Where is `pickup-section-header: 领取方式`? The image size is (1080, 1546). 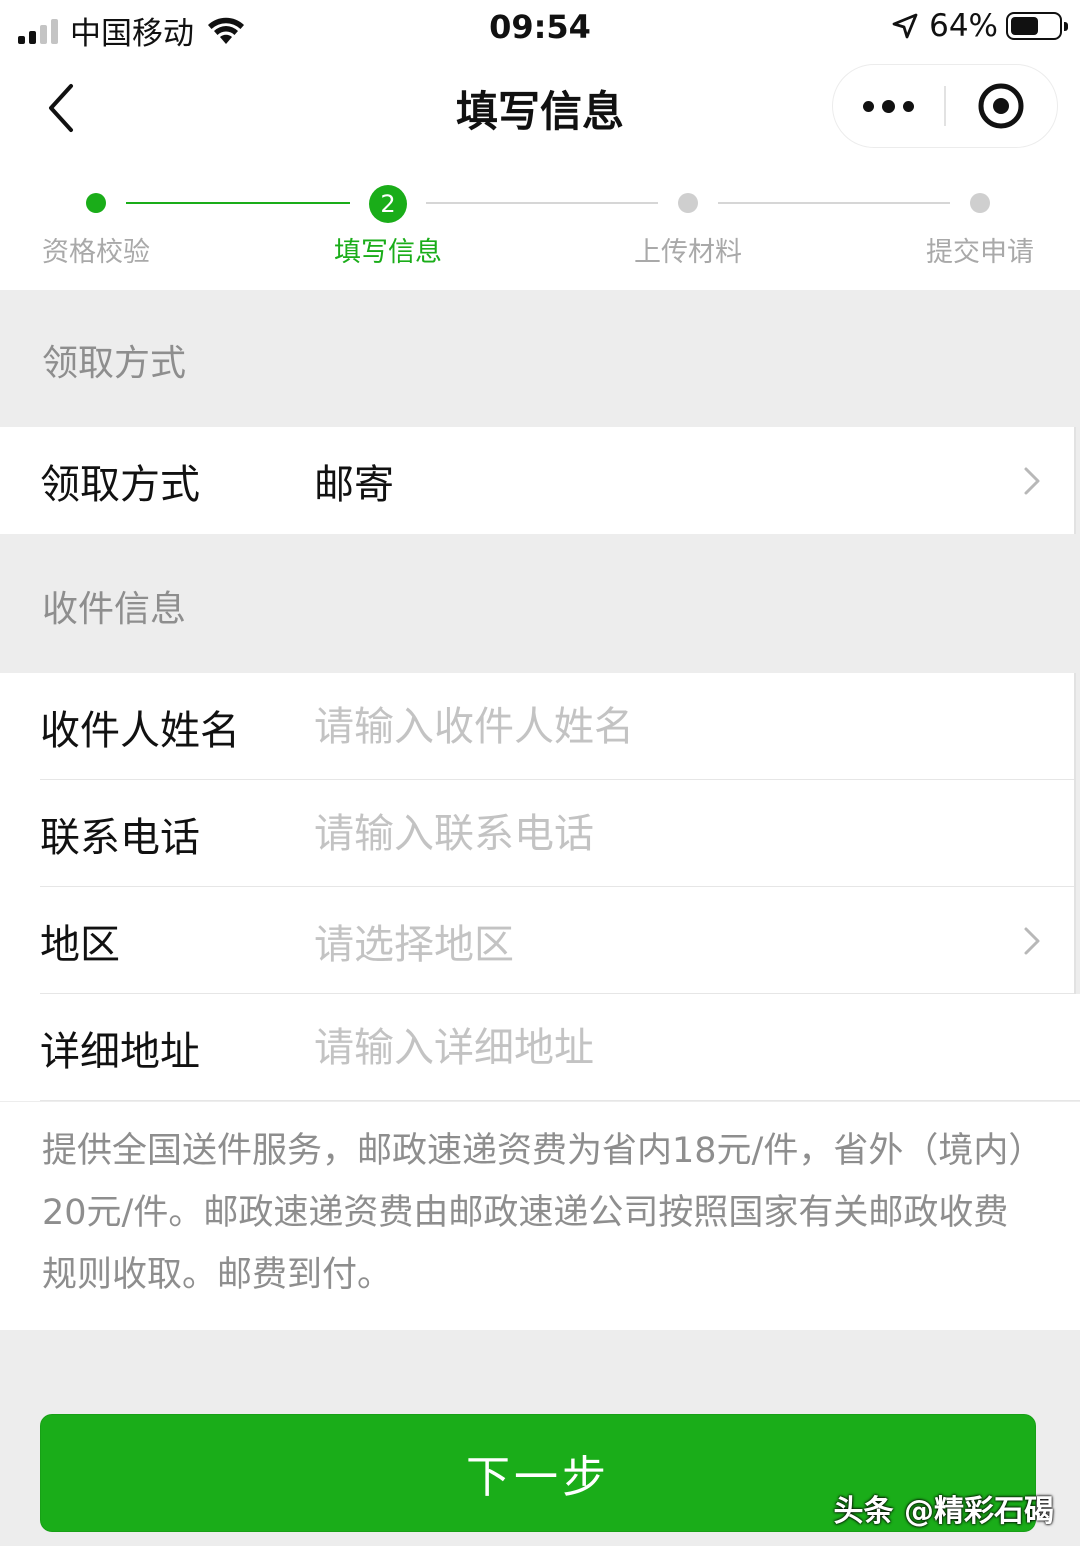 pickup-section-header: 领取方式 is located at coordinates (114, 363).